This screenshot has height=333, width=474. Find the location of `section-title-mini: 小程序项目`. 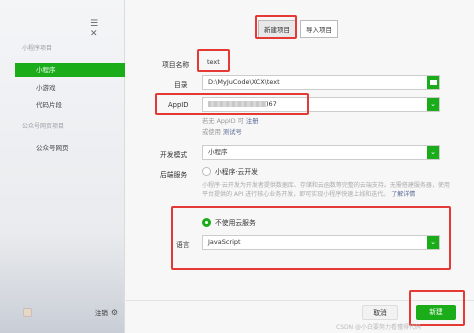

section-title-mini: 小程序项目 is located at coordinates (37, 48).